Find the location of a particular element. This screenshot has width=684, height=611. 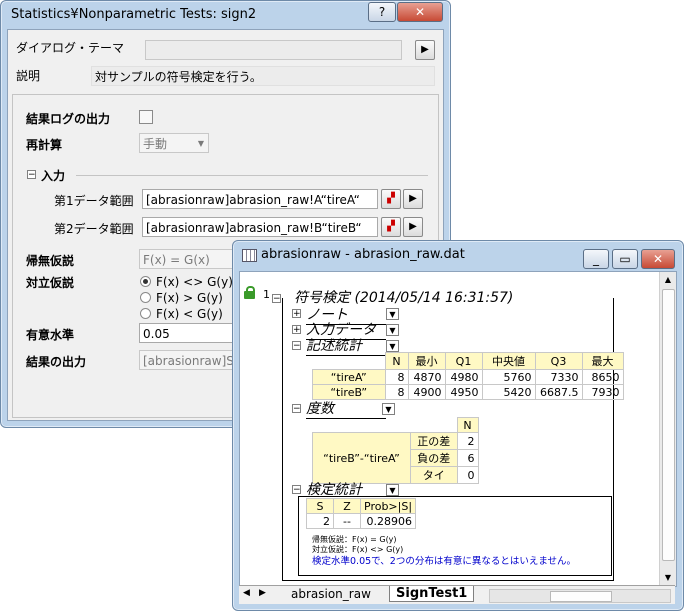

tab-signtest1: SignTest1 is located at coordinates (432, 594).